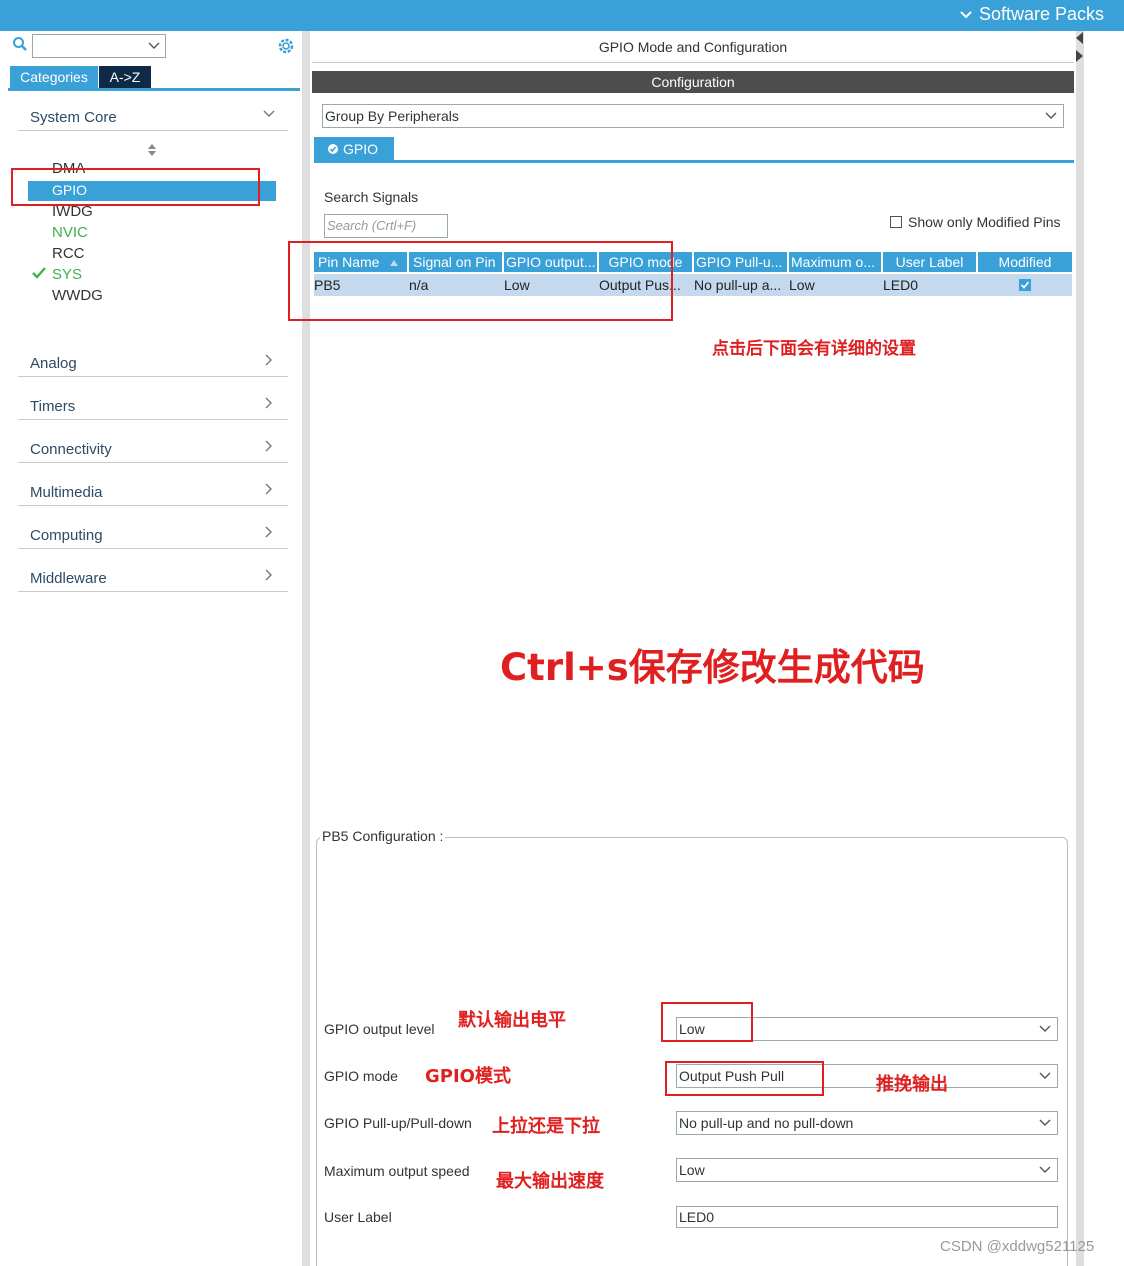  I want to click on tab-a-to-z: A->Z, so click(125, 77).